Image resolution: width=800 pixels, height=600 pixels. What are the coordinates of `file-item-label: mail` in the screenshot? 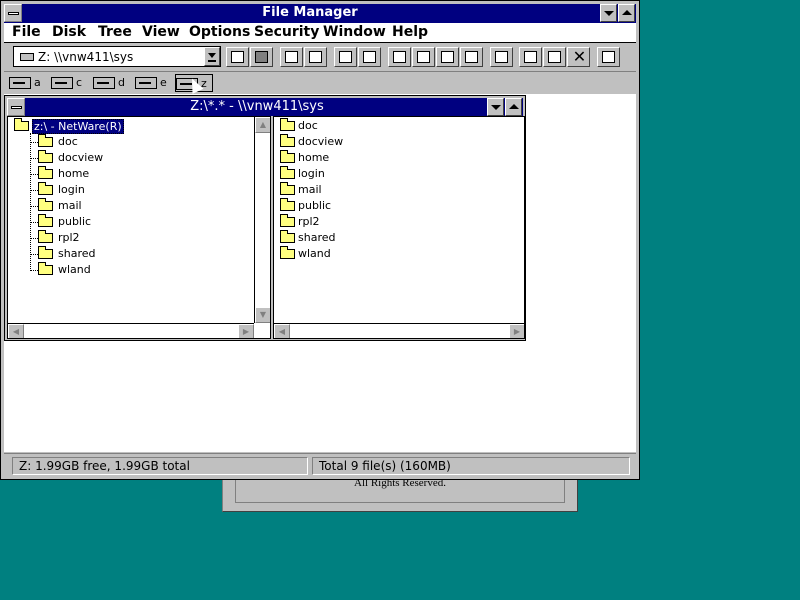 It's located at (310, 189).